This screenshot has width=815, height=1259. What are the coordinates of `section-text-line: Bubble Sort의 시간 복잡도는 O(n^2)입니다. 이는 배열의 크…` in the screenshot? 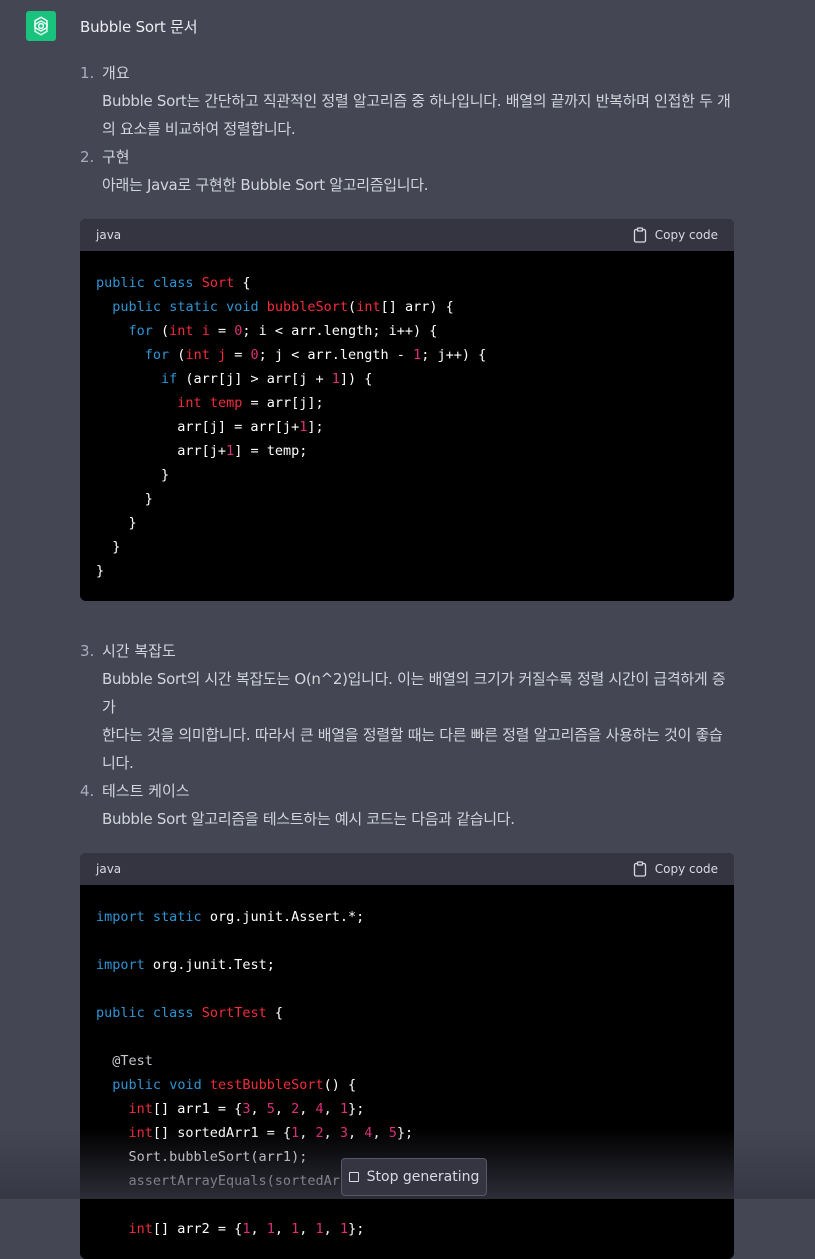 It's located at (414, 693).